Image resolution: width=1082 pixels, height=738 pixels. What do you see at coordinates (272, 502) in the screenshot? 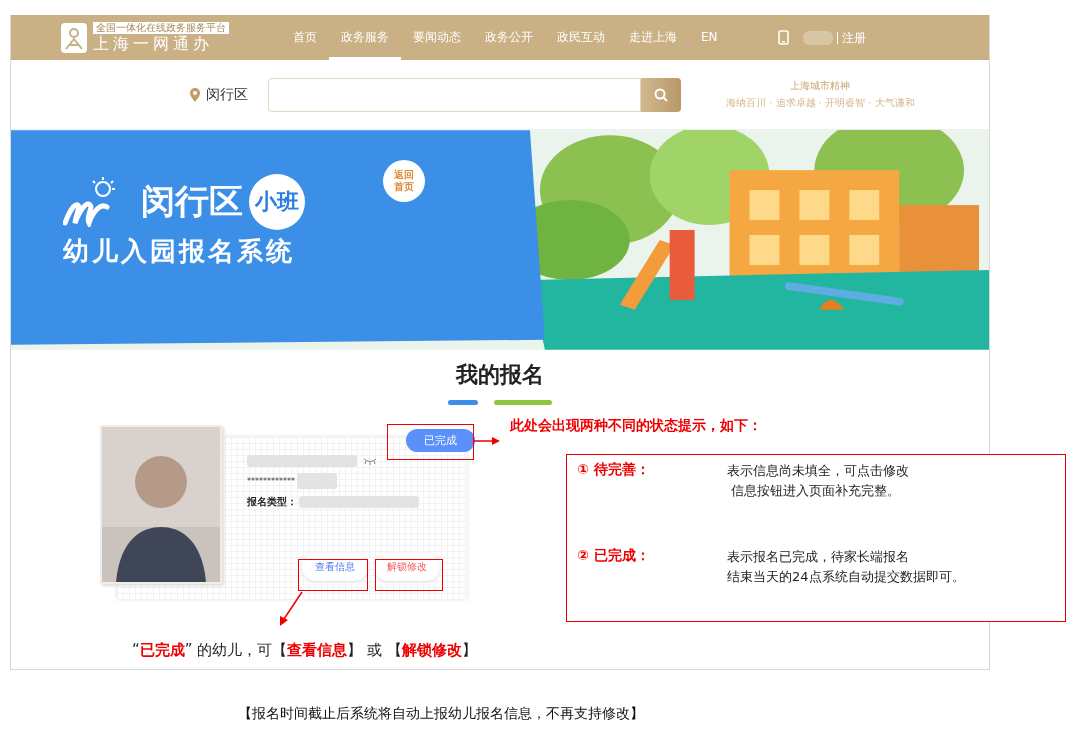
I see `type-label: 报名类型：` at bounding box center [272, 502].